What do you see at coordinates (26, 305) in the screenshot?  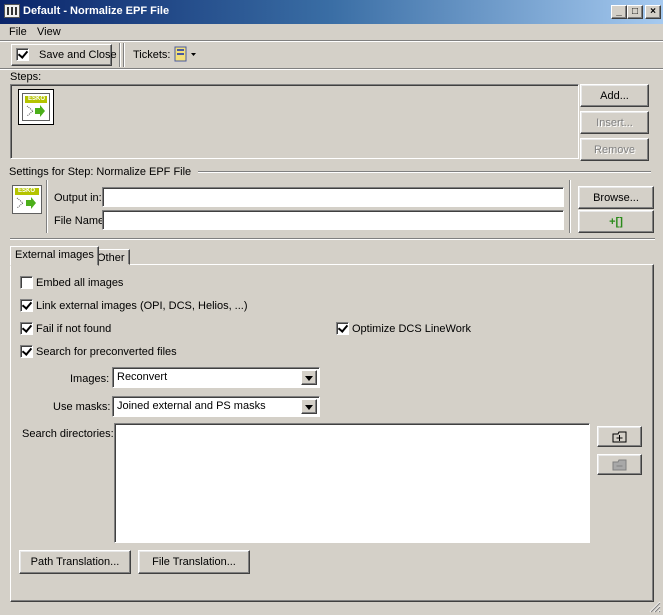 I see `link-external-images-checkbox` at bounding box center [26, 305].